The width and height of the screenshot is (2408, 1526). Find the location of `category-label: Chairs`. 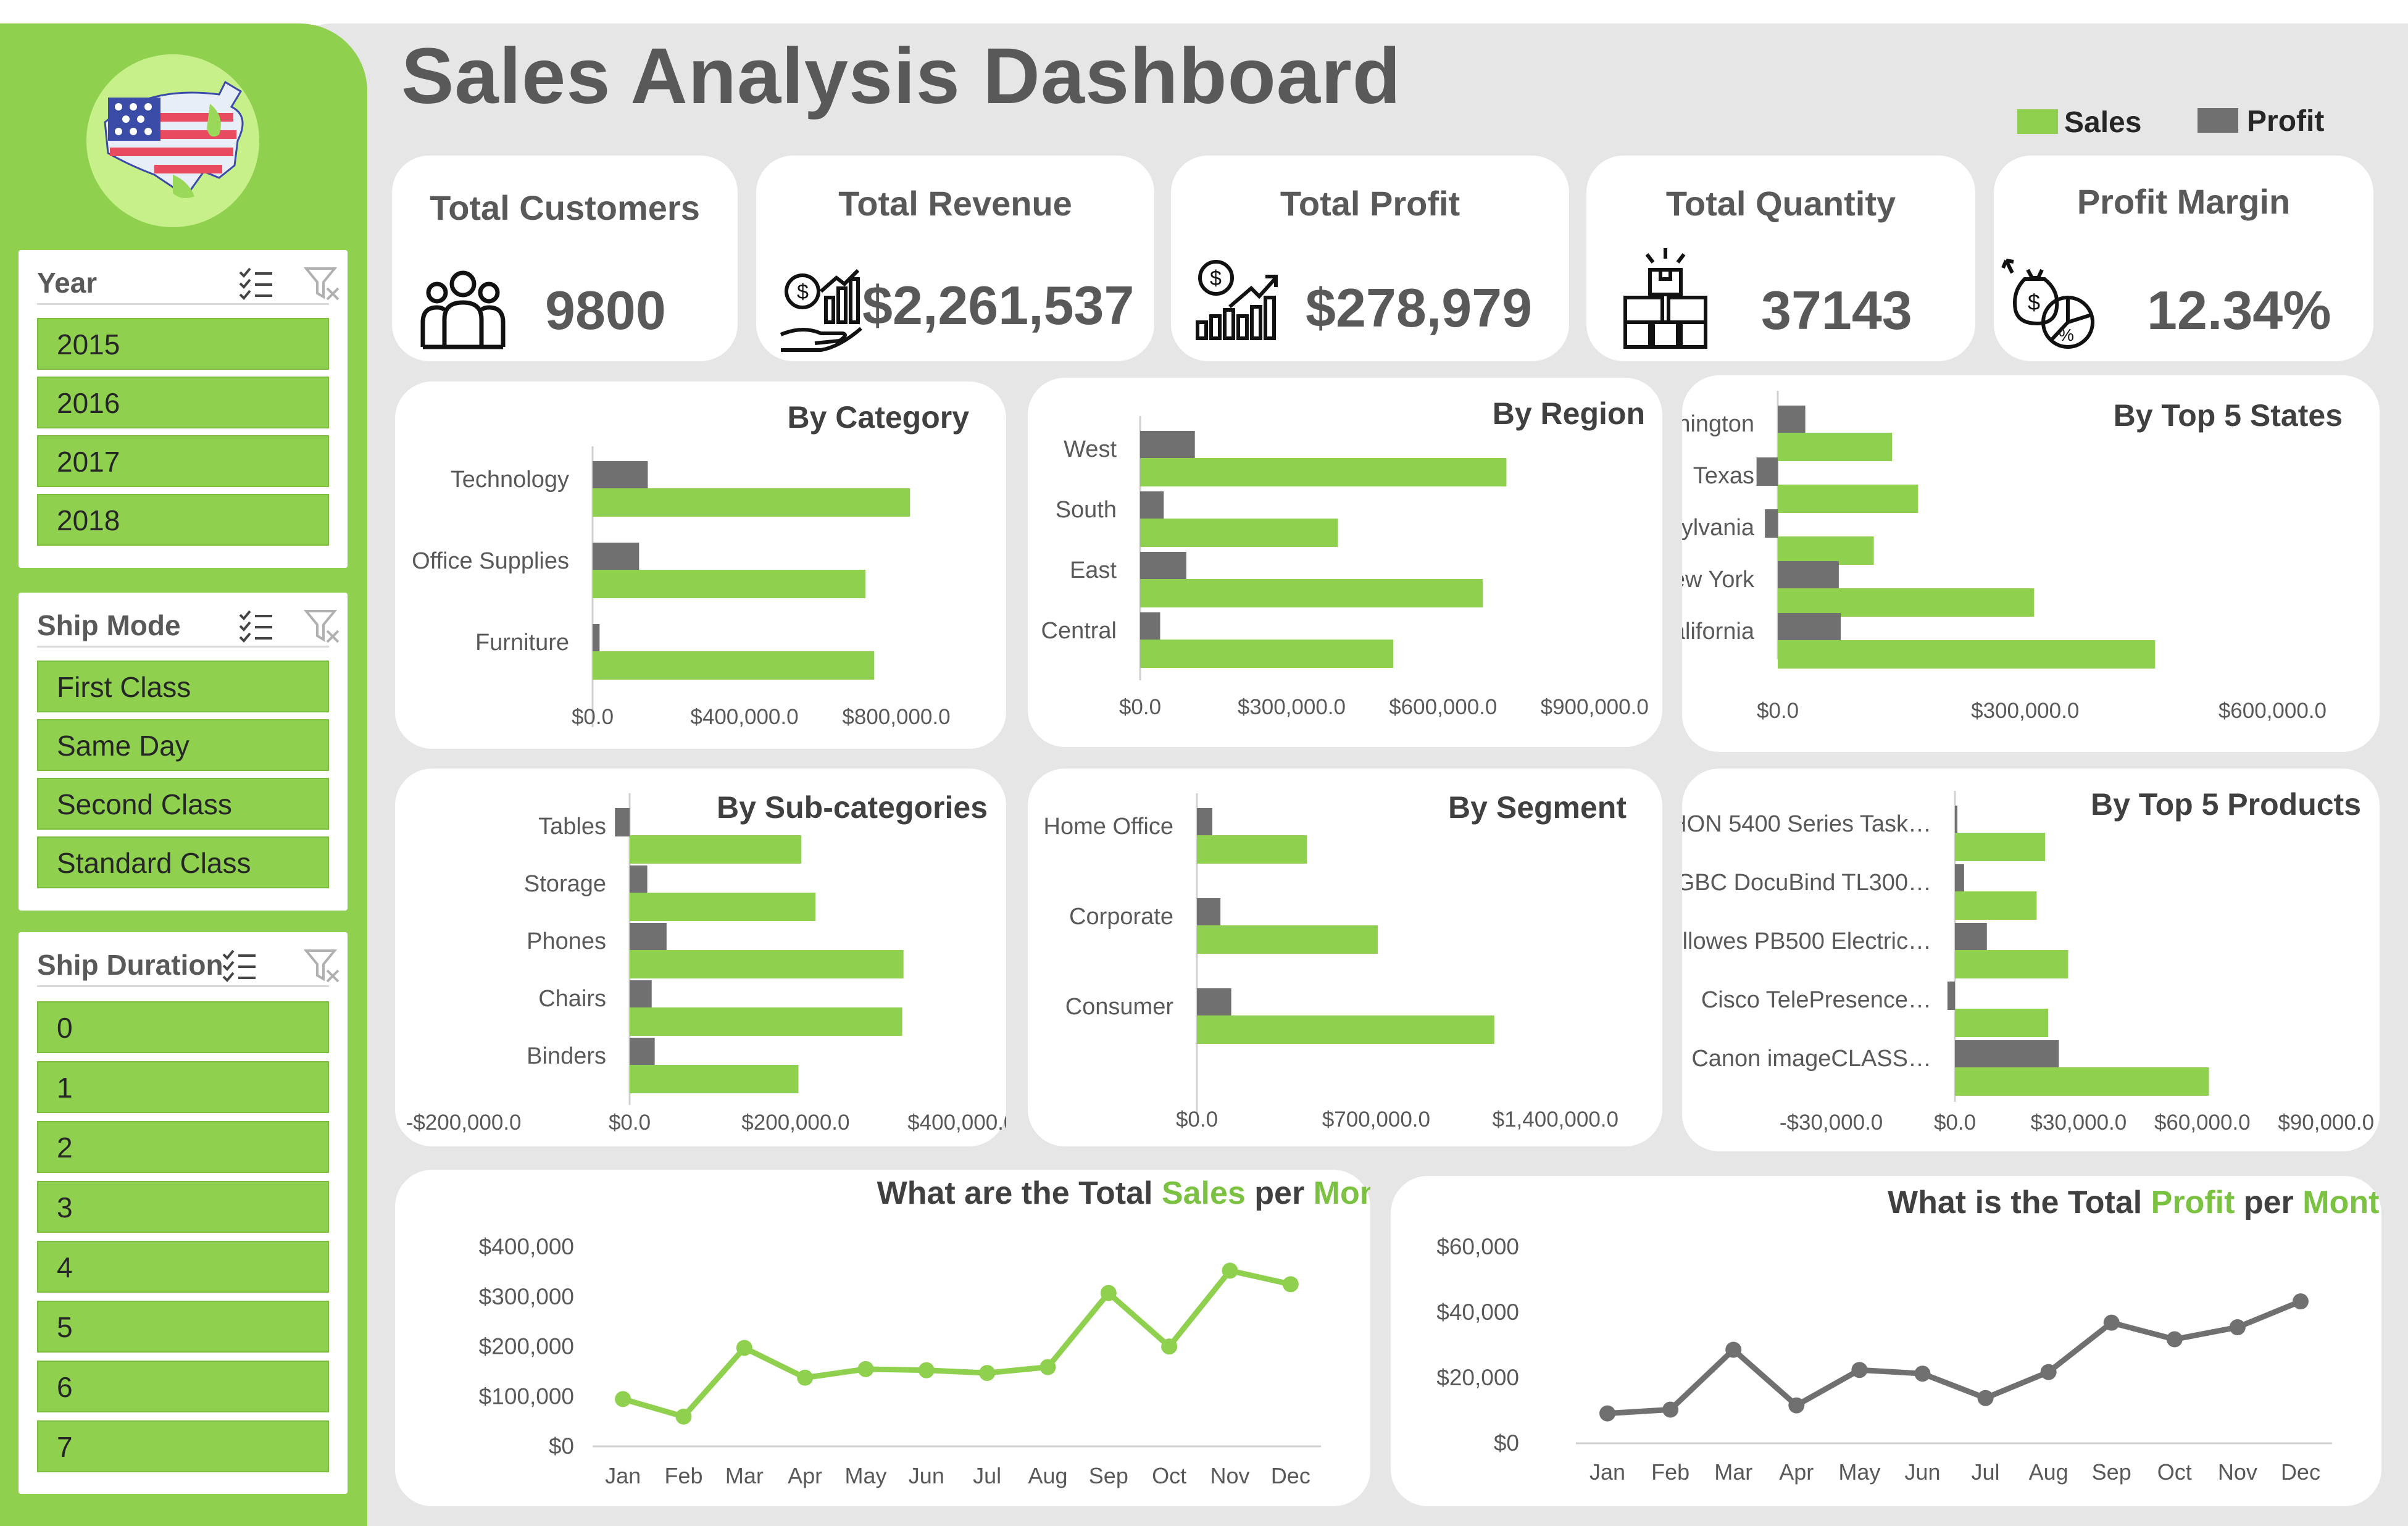

category-label: Chairs is located at coordinates (572, 999).